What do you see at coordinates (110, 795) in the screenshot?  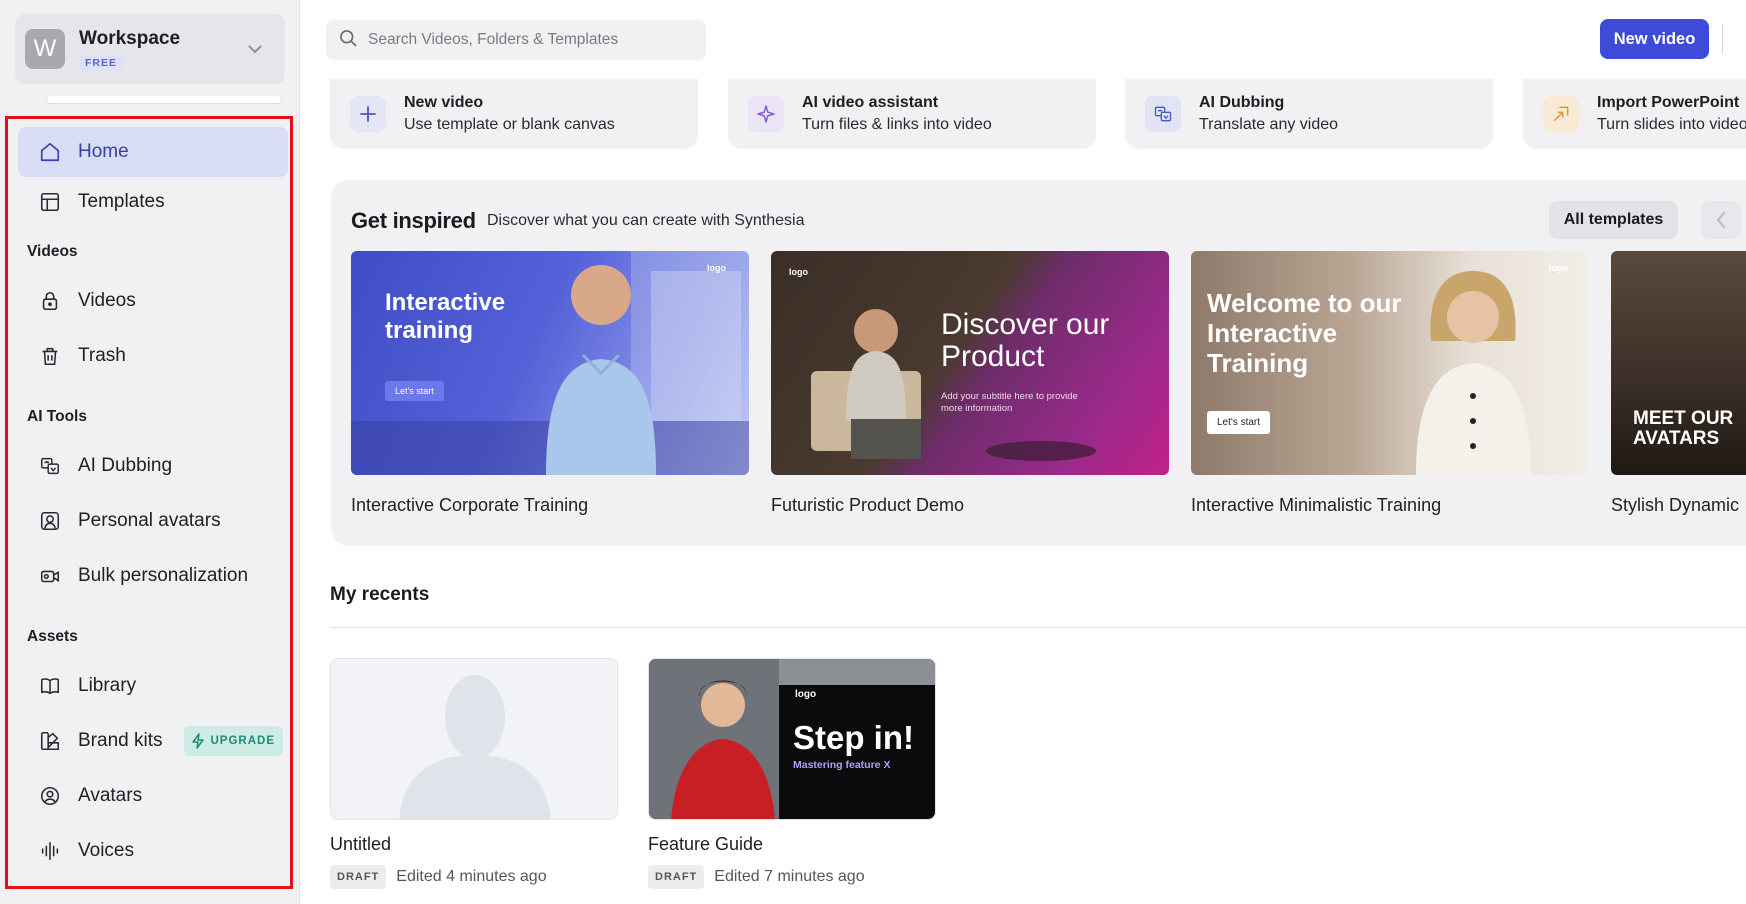 I see `sidebar-item-label: Avatars` at bounding box center [110, 795].